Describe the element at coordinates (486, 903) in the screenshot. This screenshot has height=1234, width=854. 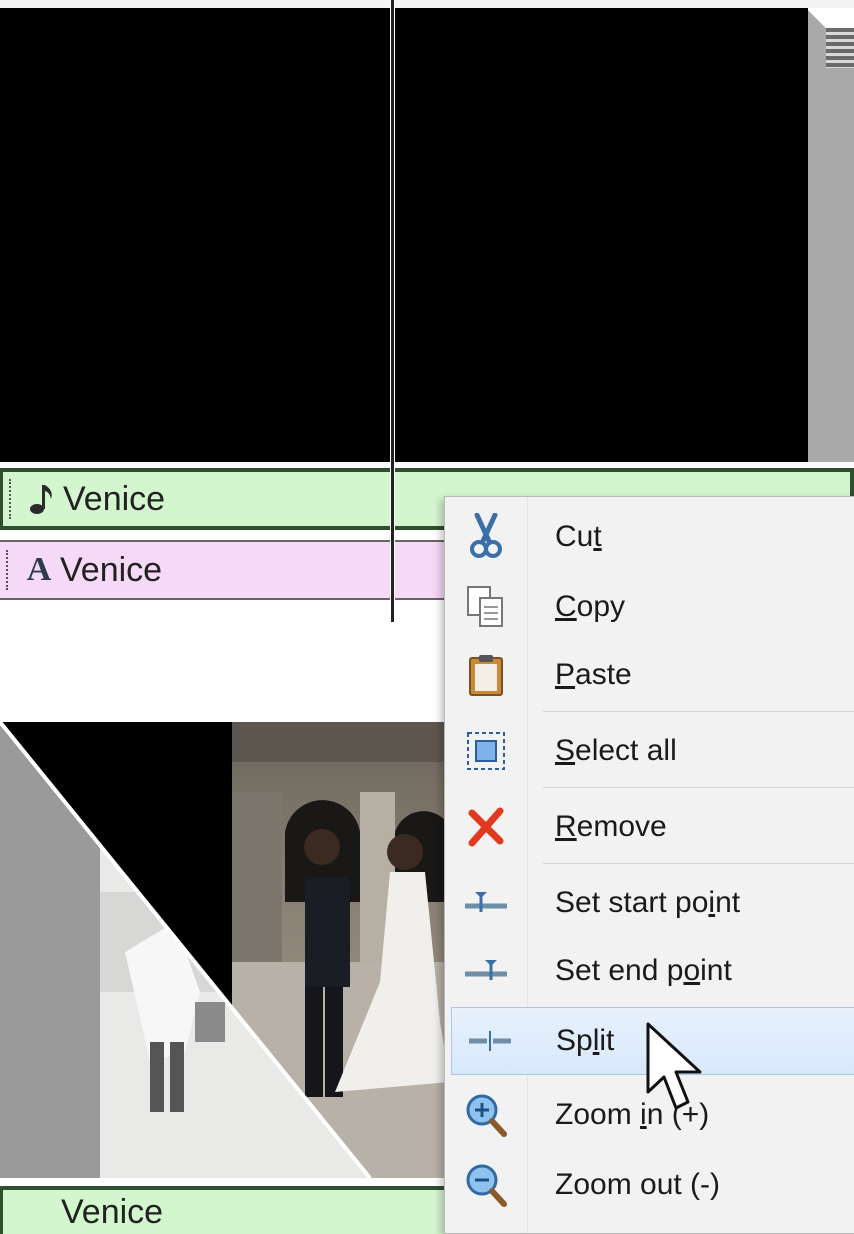
I see `set-start-point-icon` at that location.